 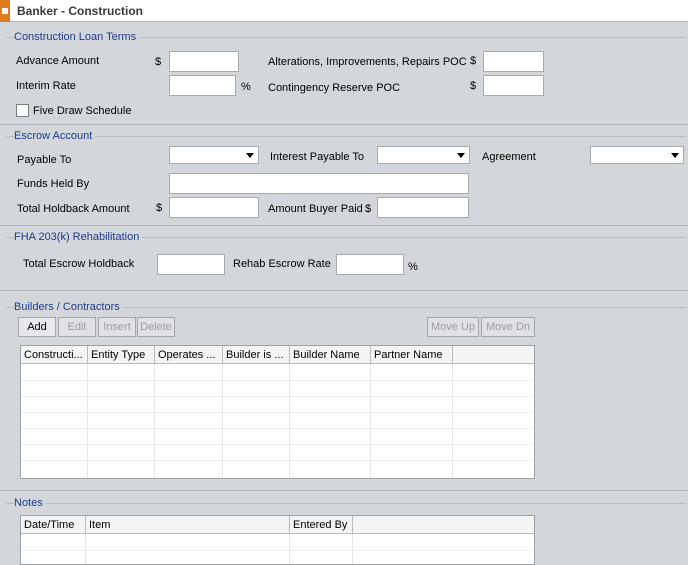 What do you see at coordinates (46, 86) in the screenshot?
I see `interim-rate-label: Interim Rate` at bounding box center [46, 86].